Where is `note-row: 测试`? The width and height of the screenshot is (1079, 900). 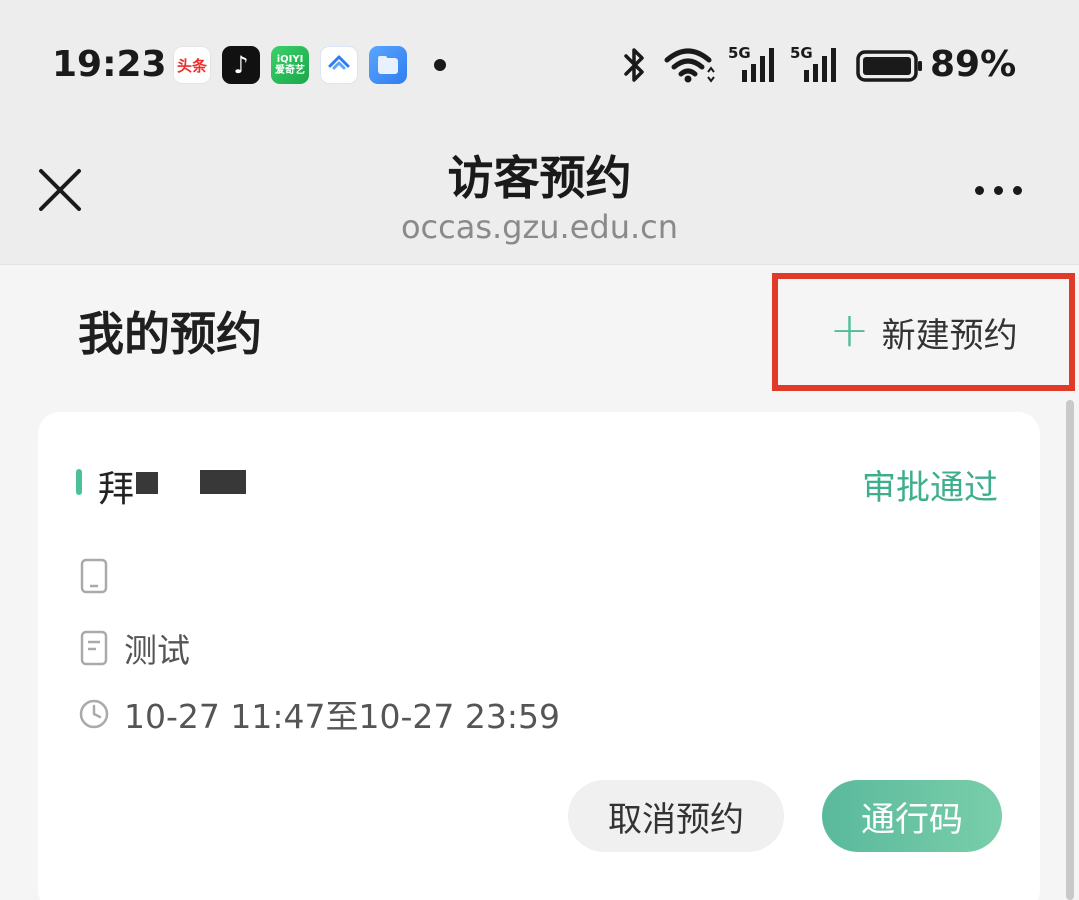
note-row: 测试 is located at coordinates (134, 648).